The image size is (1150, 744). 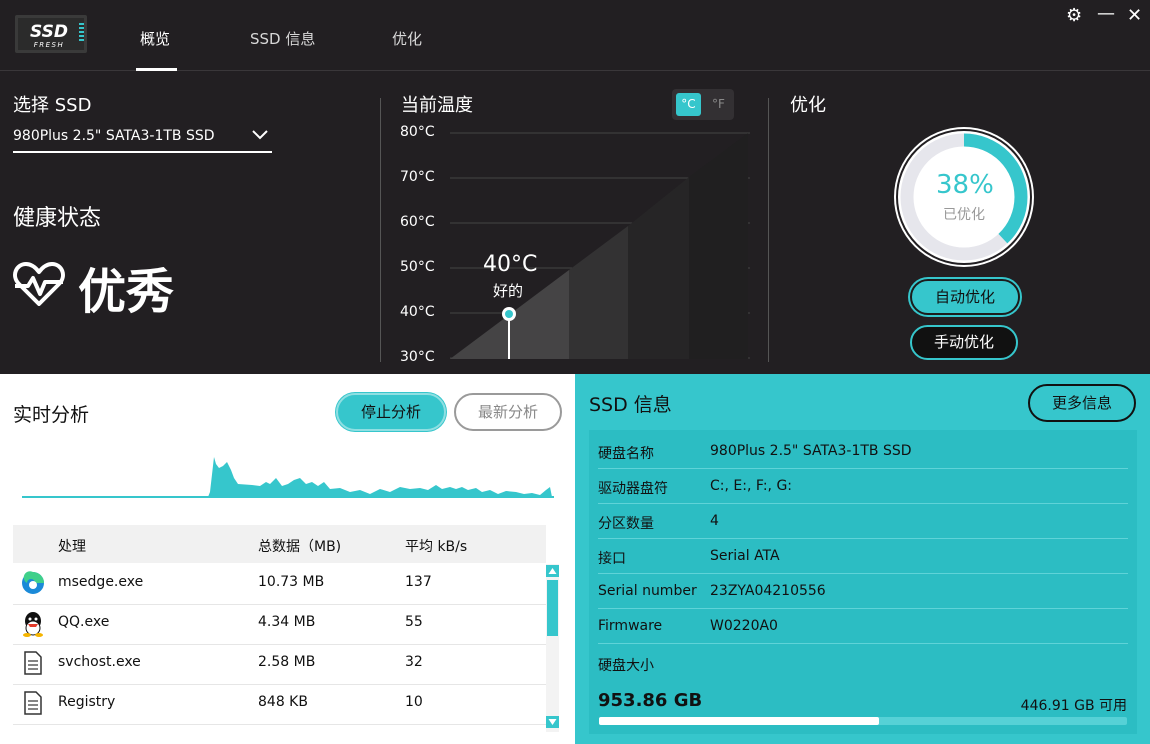 What do you see at coordinates (510, 264) in the screenshot?
I see `current-temperature: 40°C` at bounding box center [510, 264].